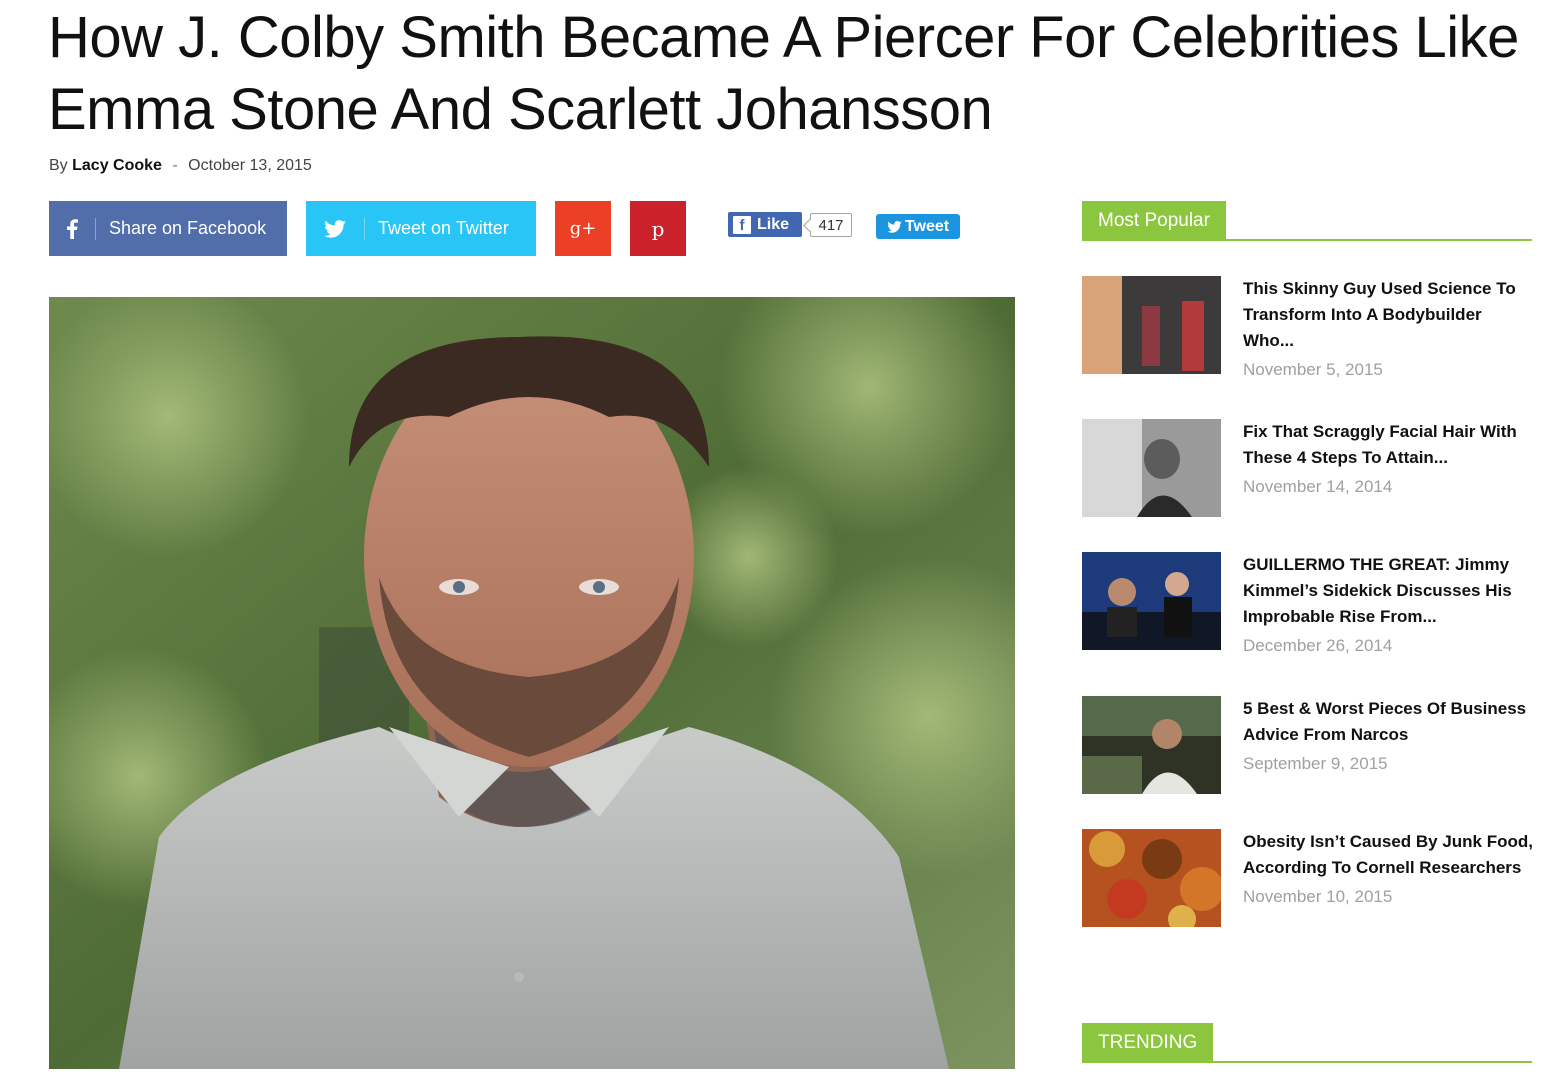  Describe the element at coordinates (1318, 645) in the screenshot. I see `popular-item-date: December 26, 2014` at that location.